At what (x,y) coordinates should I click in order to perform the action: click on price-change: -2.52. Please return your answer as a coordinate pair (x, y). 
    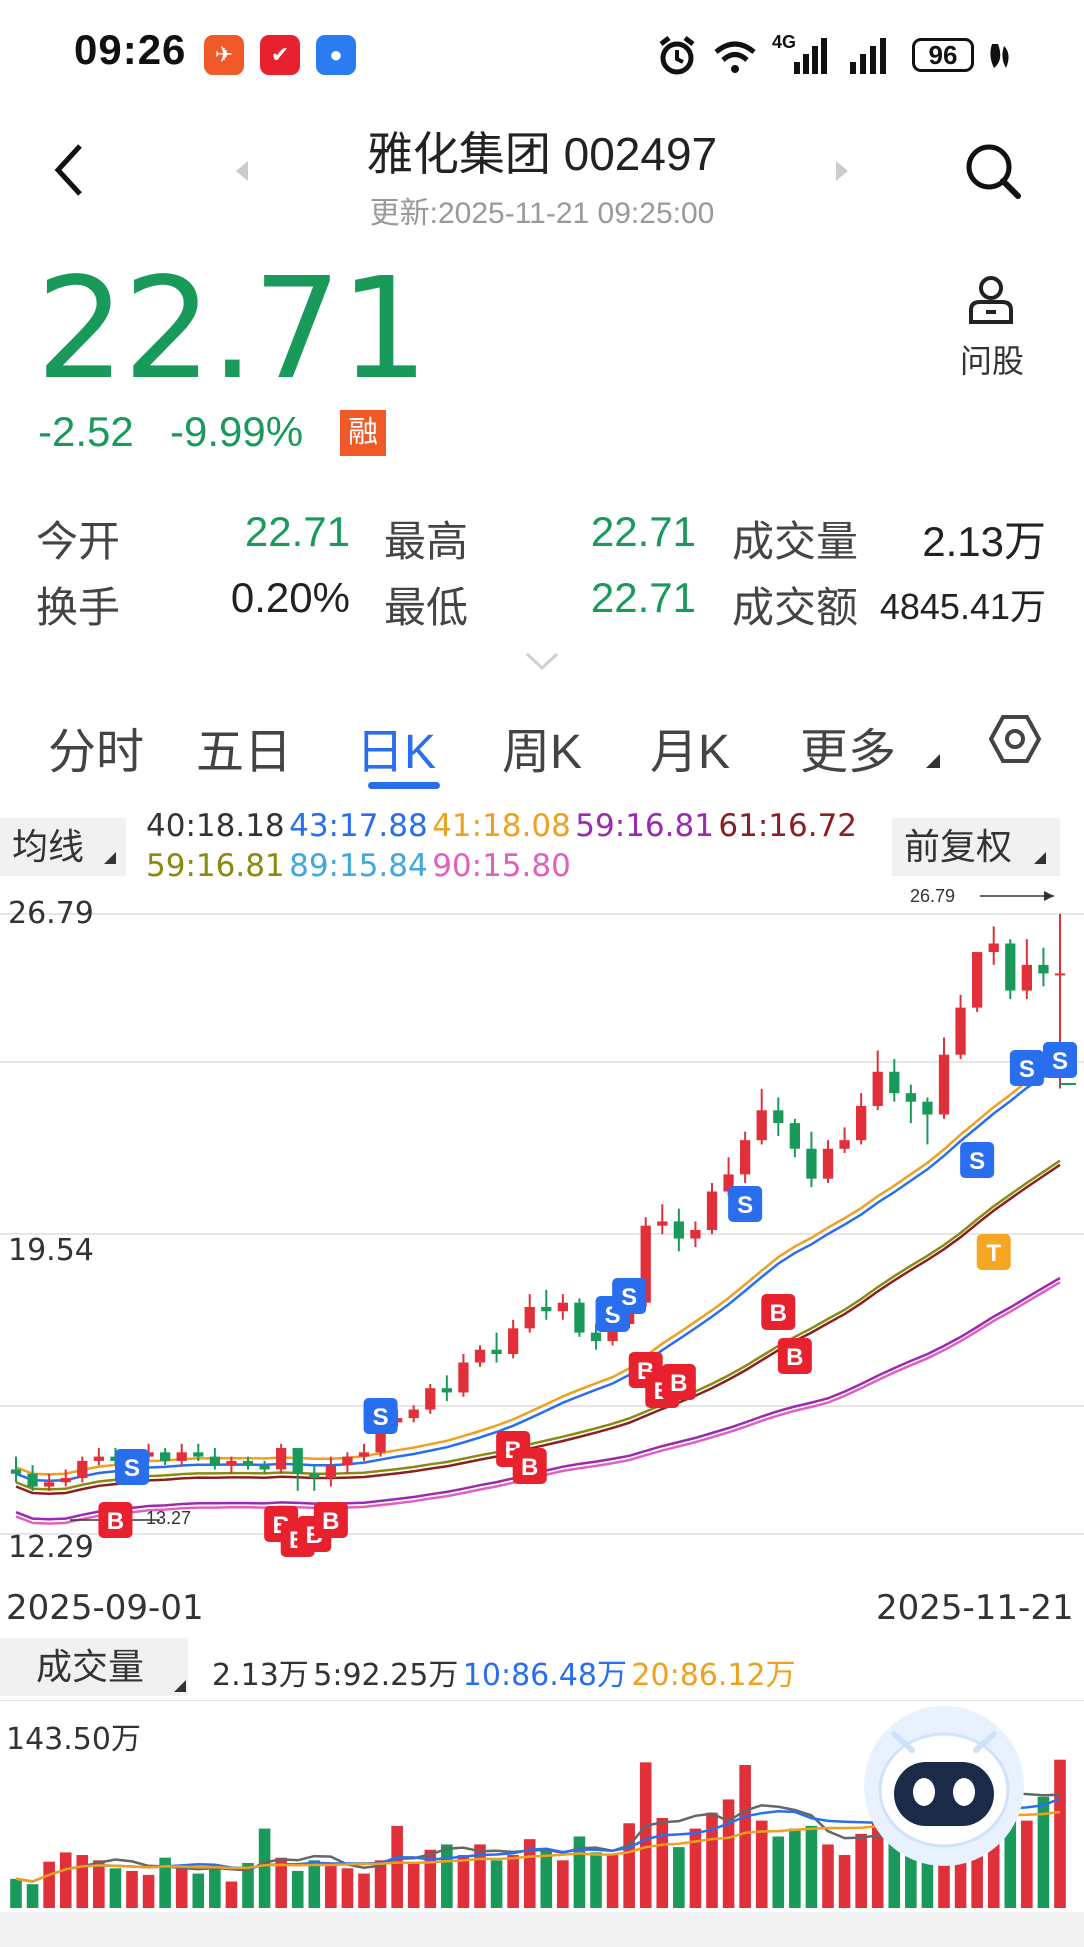
    Looking at the image, I should click on (86, 431).